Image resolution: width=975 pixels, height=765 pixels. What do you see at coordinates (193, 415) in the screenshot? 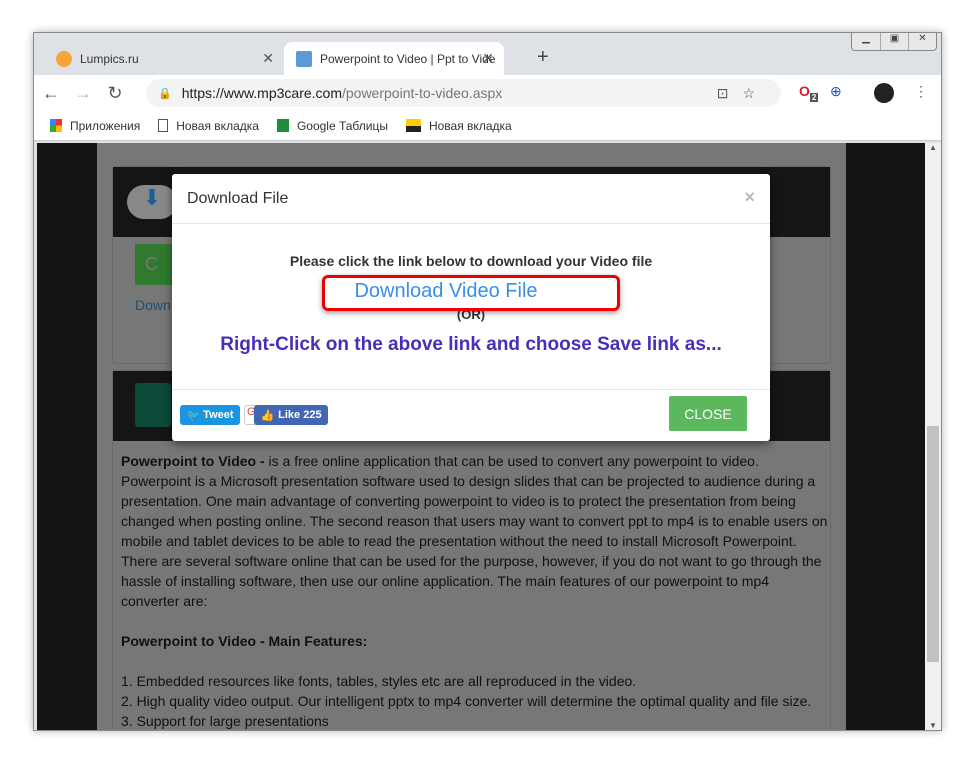
I see `twitter-icon: 🐦` at bounding box center [193, 415].